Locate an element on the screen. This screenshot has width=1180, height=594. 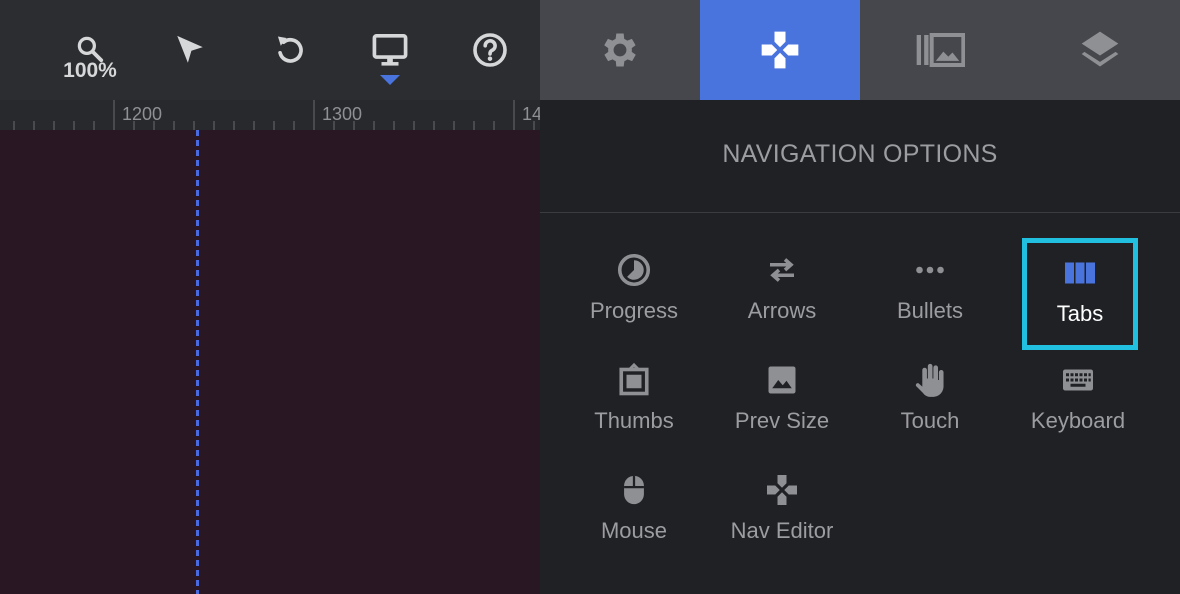
option-label: Touch is located at coordinates (930, 420).